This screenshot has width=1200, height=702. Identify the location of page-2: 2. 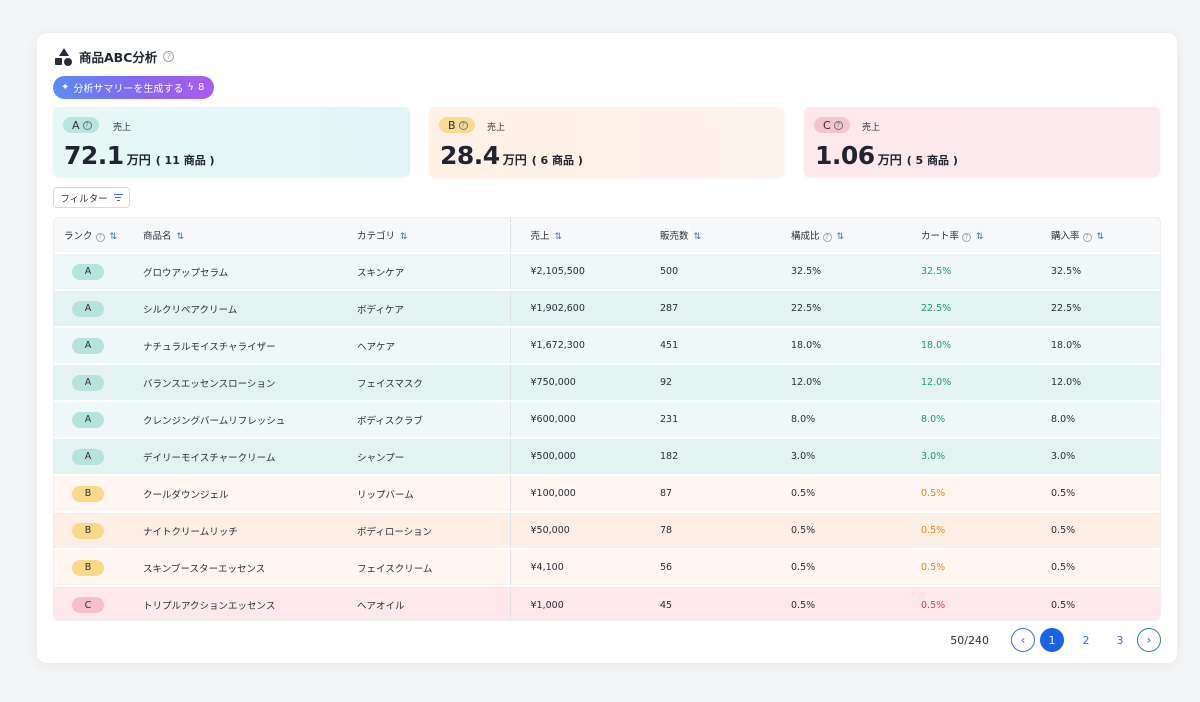
(1086, 640).